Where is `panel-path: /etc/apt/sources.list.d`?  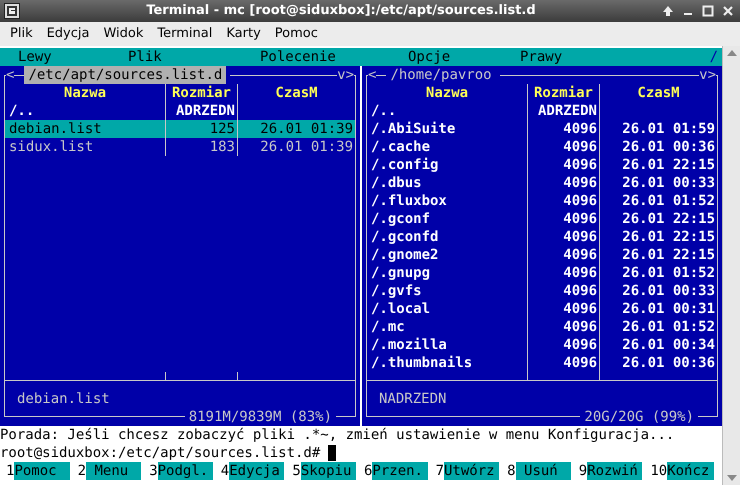
panel-path: /etc/apt/sources.list.d is located at coordinates (125, 75).